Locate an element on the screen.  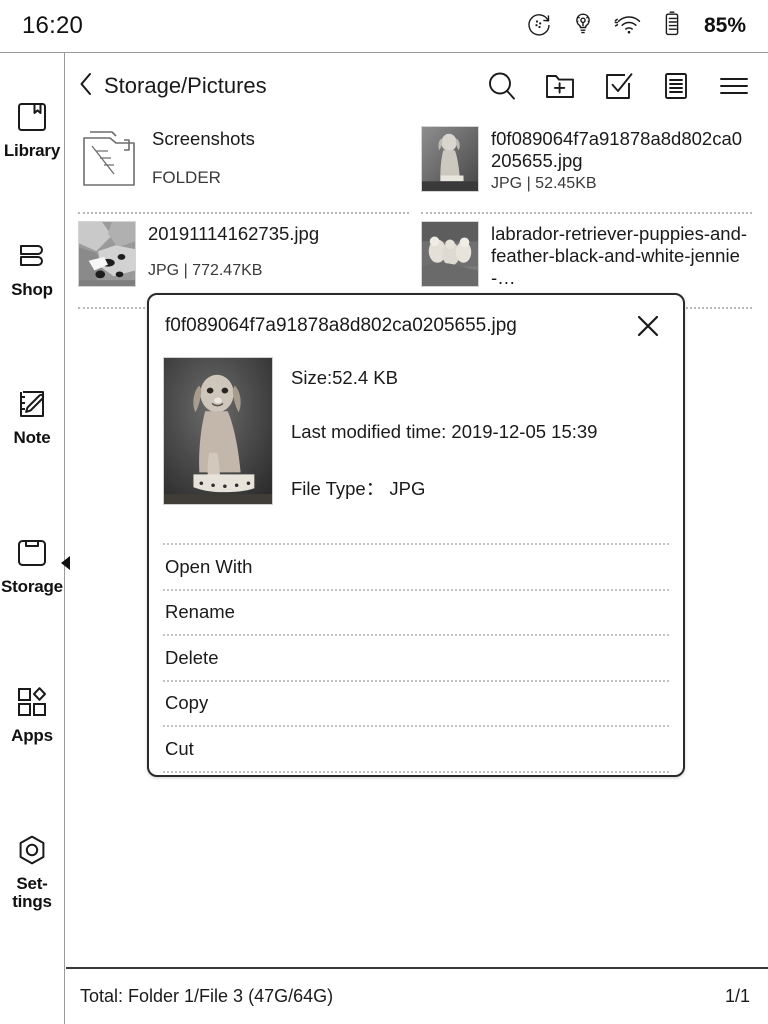
file-name: 20191114162735.jpg is located at coordinates (234, 233).